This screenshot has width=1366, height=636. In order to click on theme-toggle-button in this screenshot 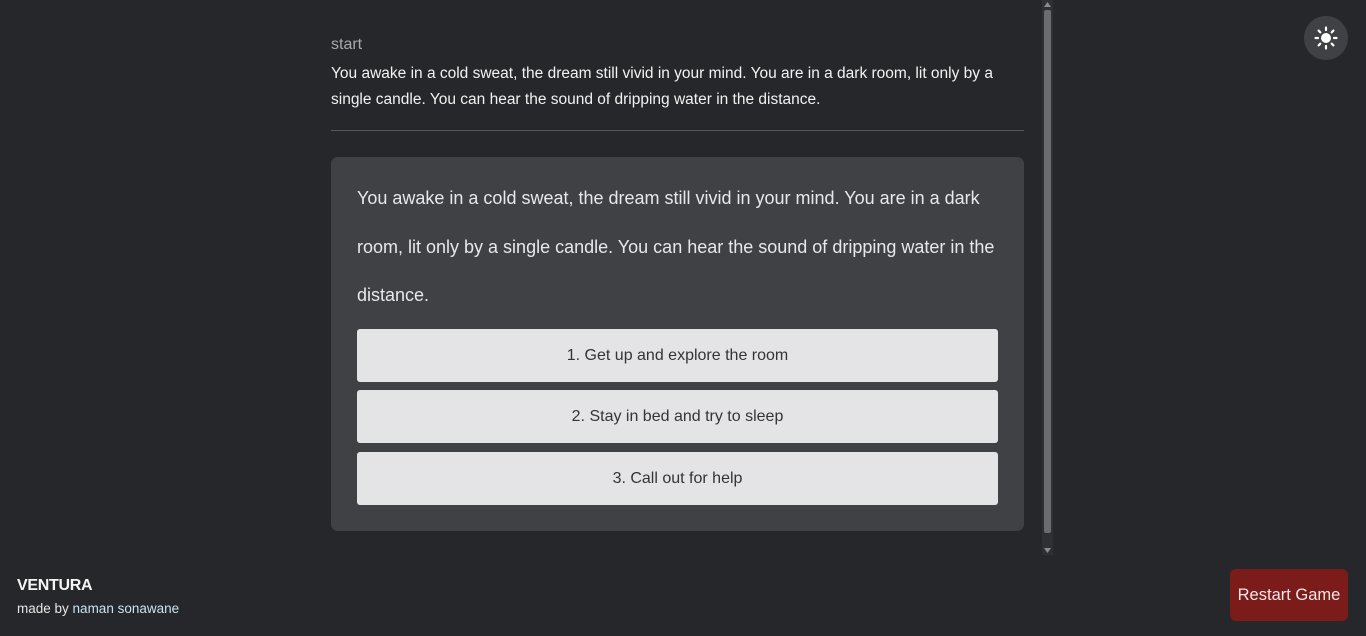, I will do `click(1326, 38)`.